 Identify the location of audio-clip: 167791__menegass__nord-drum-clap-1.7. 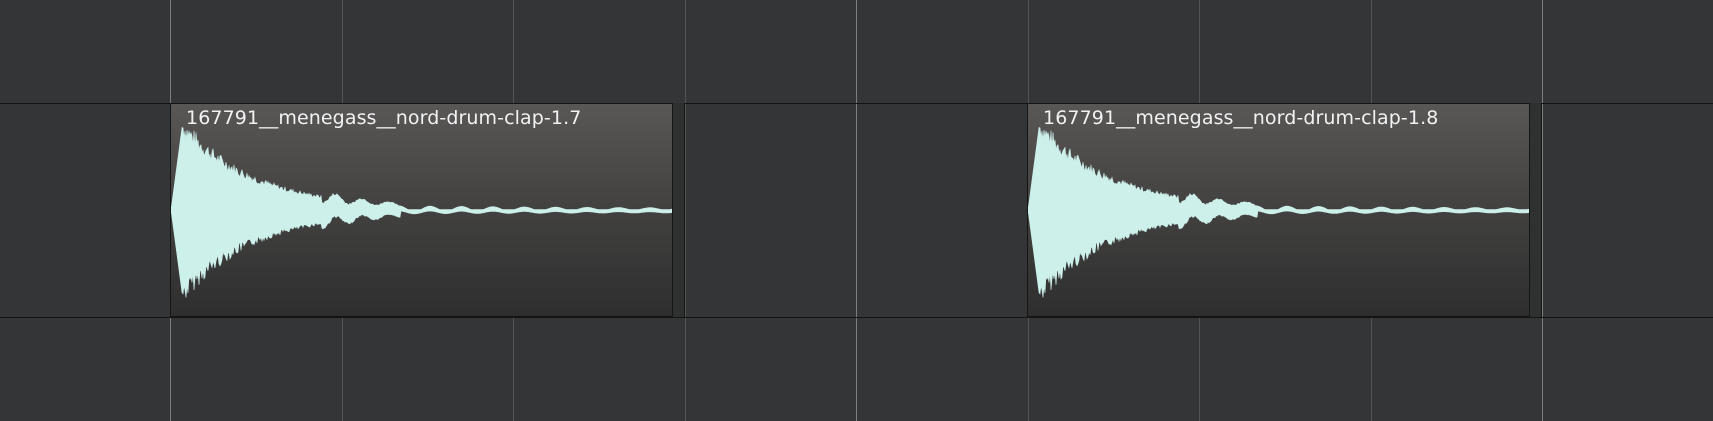
(421, 210).